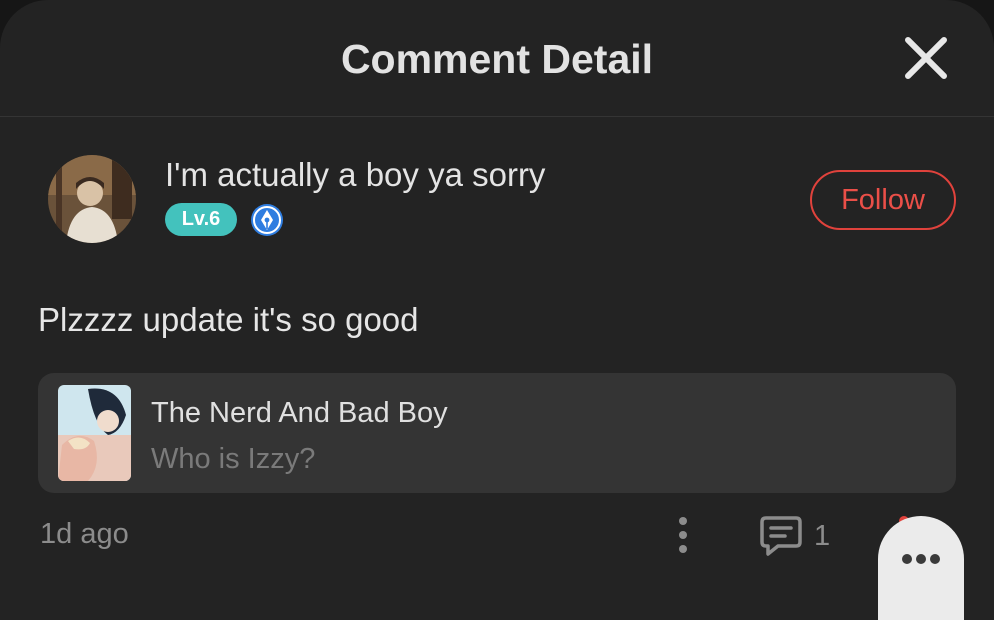  I want to click on reply-count: 1, so click(822, 536).